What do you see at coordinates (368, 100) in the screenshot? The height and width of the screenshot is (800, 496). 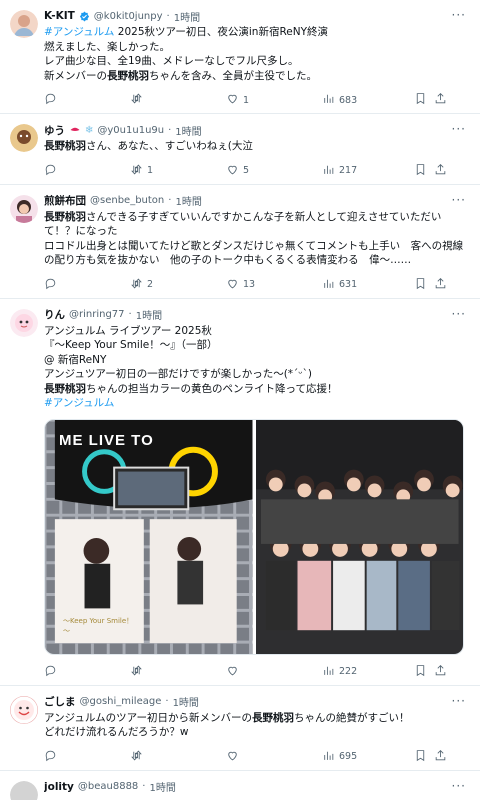 I see `views-button: 683` at bounding box center [368, 100].